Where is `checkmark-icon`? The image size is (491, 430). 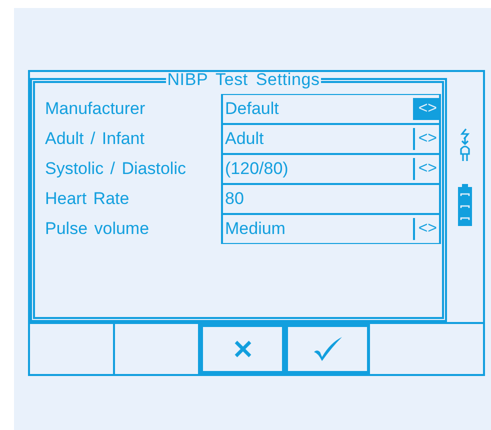 checkmark-icon is located at coordinates (328, 349).